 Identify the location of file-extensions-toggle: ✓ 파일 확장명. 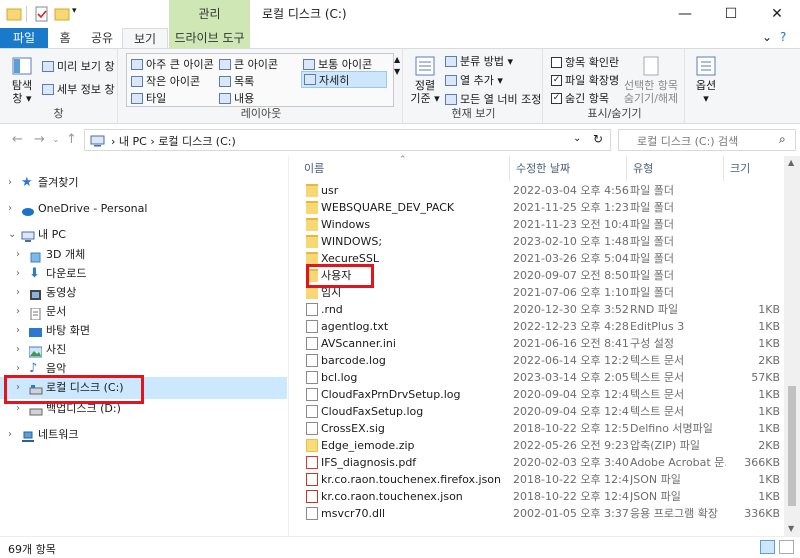
(585, 80).